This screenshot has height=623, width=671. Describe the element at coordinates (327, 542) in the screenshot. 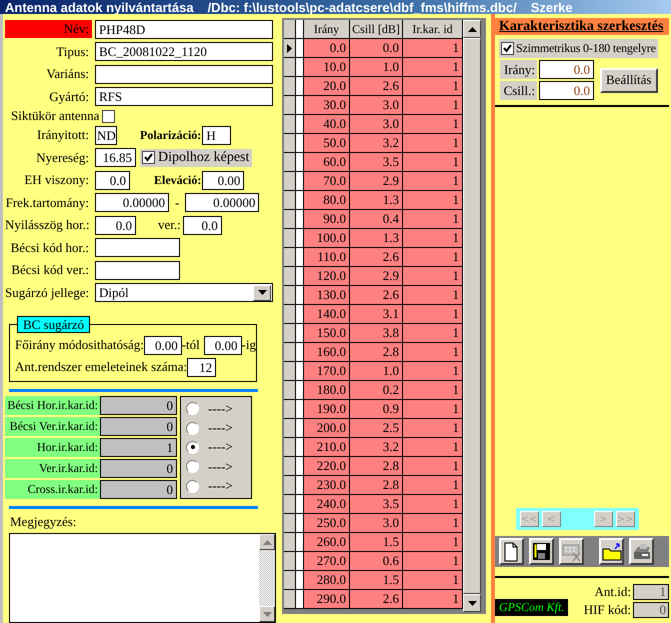

I see `table-cell: 260.0` at that location.